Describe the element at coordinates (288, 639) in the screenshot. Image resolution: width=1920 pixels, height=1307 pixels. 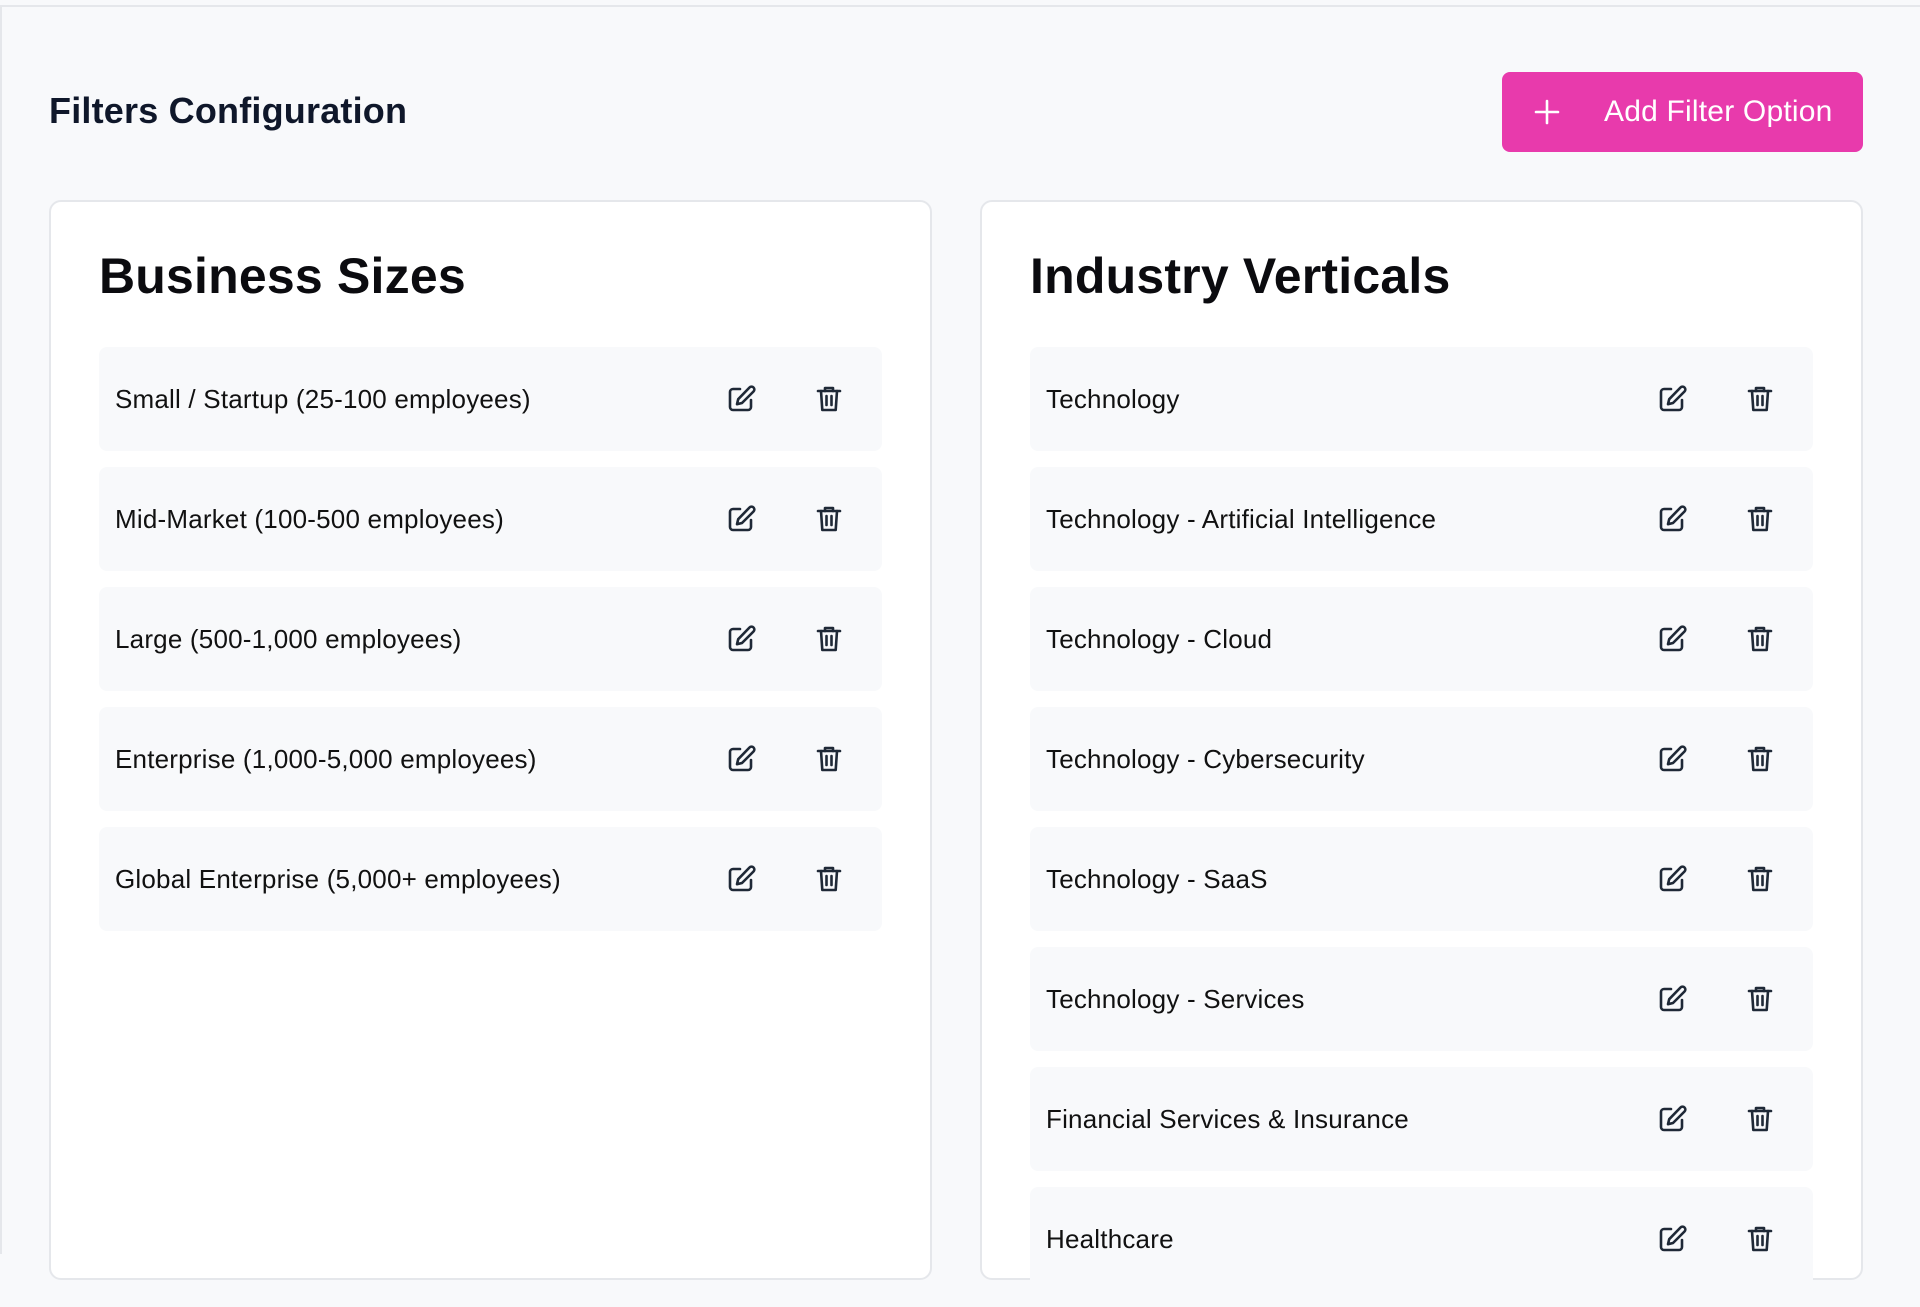
I see `business-size-label: Large (500-1,000 employees)` at that location.